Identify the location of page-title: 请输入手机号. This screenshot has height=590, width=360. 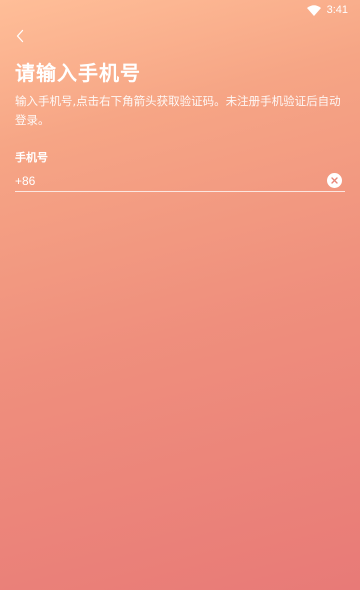
(78, 73).